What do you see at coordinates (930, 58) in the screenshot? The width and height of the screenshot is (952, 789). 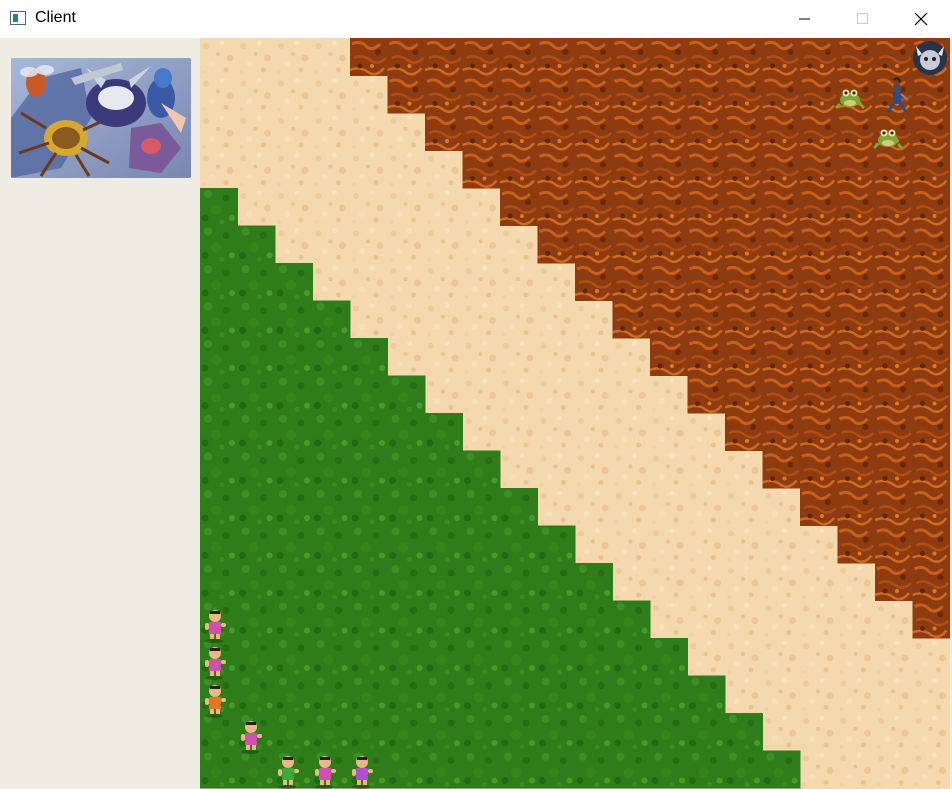 I see `enemy-boss-unit` at bounding box center [930, 58].